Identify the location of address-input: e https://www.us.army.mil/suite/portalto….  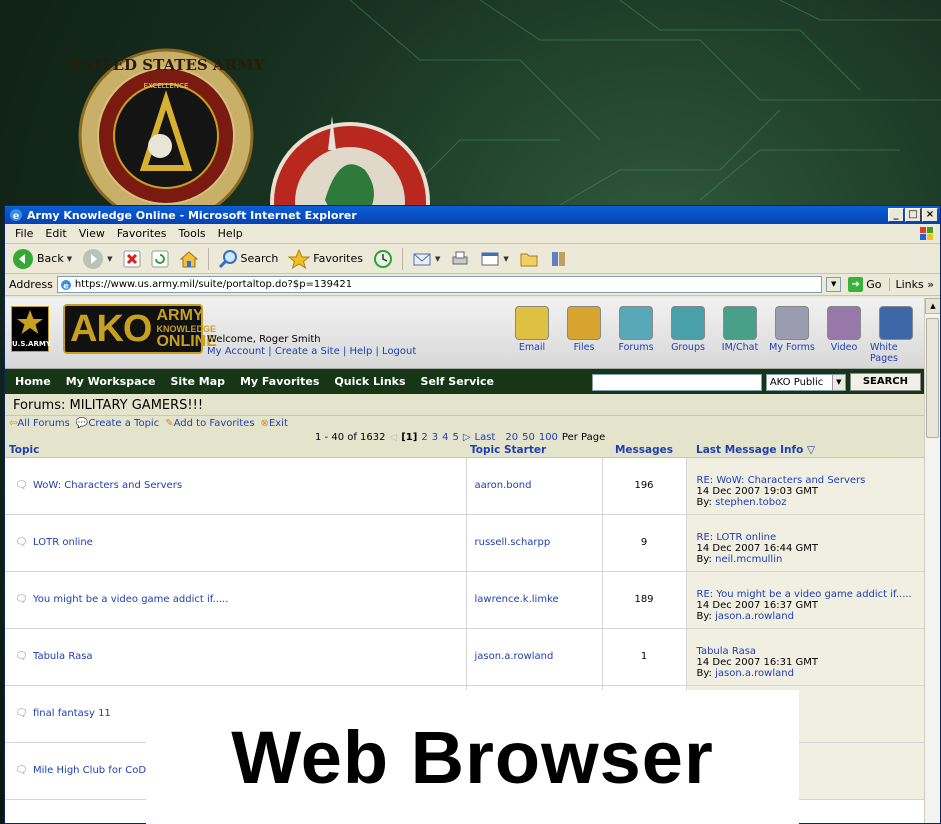
(439, 284).